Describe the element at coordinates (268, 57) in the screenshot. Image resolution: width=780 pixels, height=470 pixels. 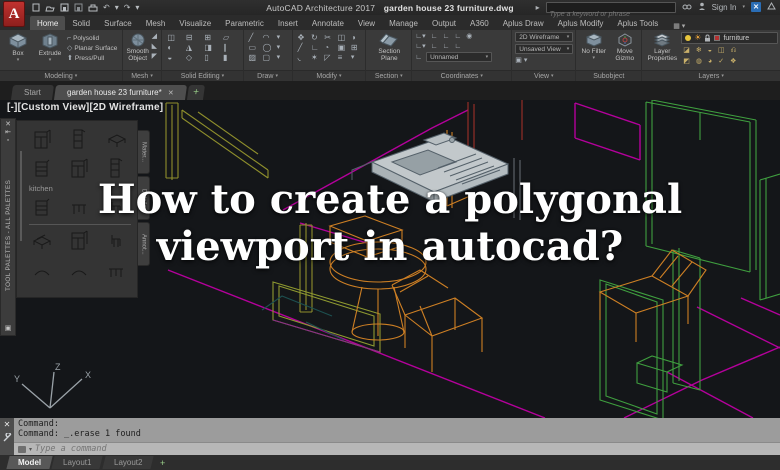
I see `rectangle-icon: ▢` at that location.